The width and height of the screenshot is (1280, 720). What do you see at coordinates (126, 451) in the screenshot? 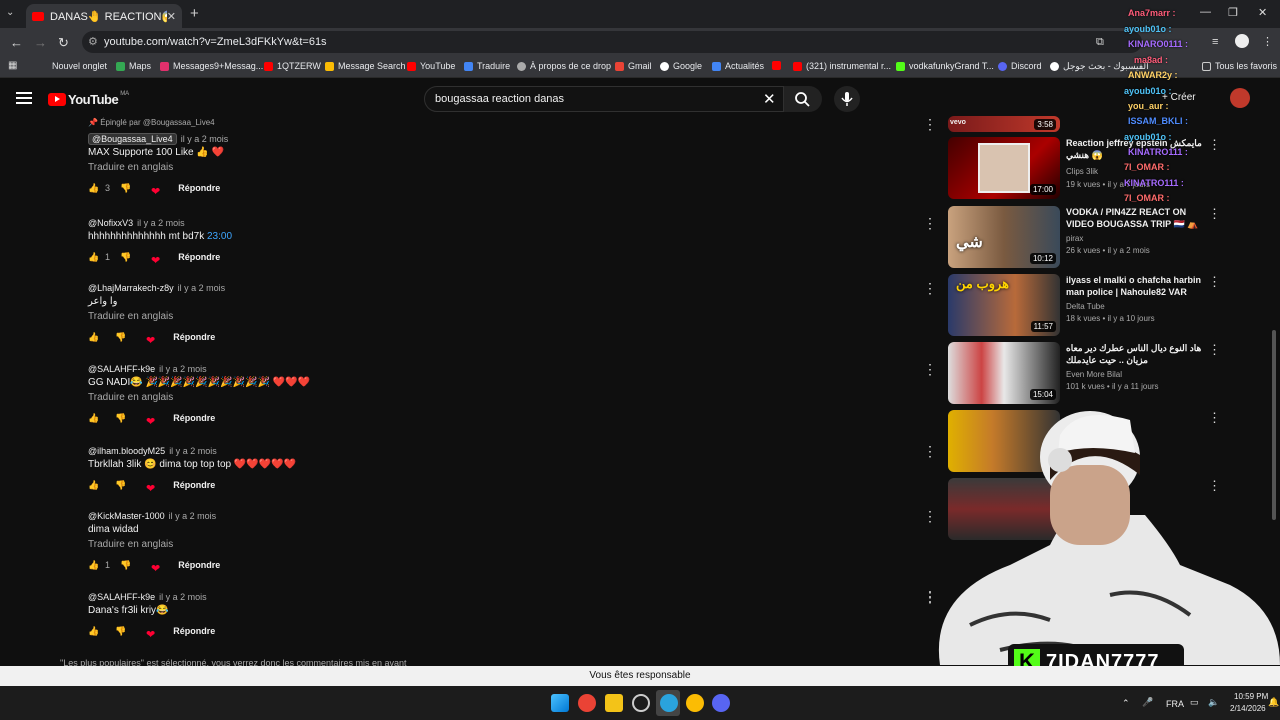
I see `comment-author: @ilham.bloodyM25` at bounding box center [126, 451].